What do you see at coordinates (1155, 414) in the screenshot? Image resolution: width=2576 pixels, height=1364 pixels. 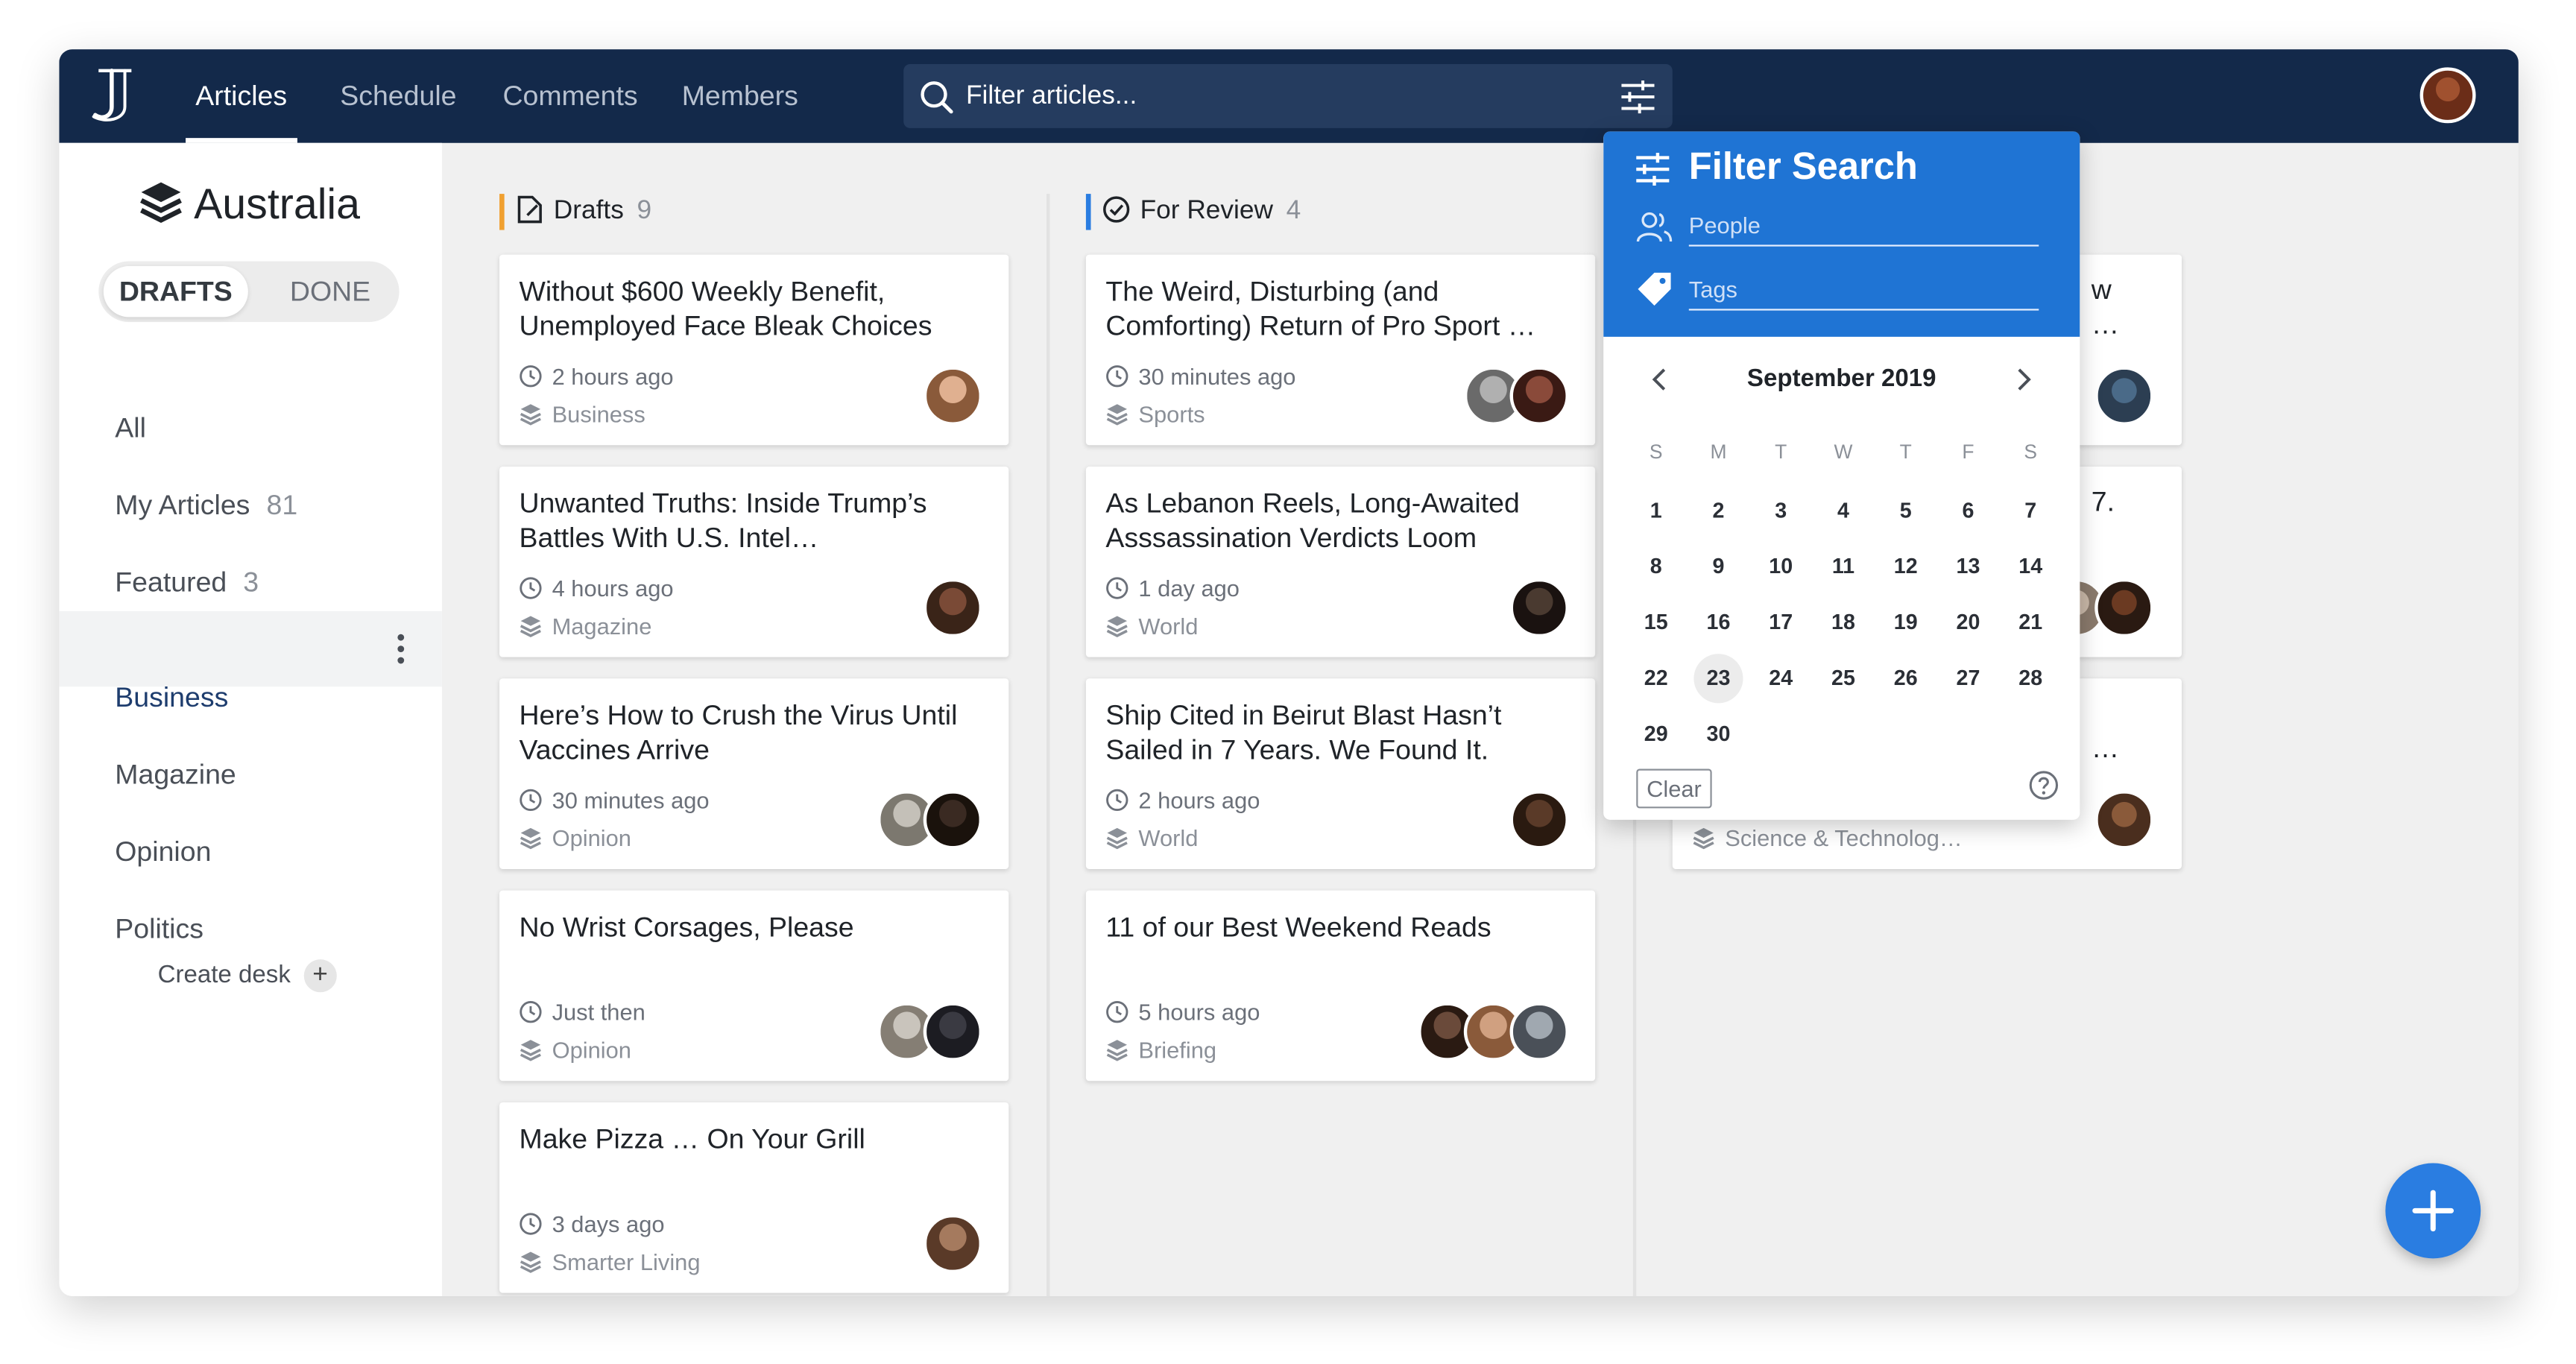 I see `card-section: Sports` at bounding box center [1155, 414].